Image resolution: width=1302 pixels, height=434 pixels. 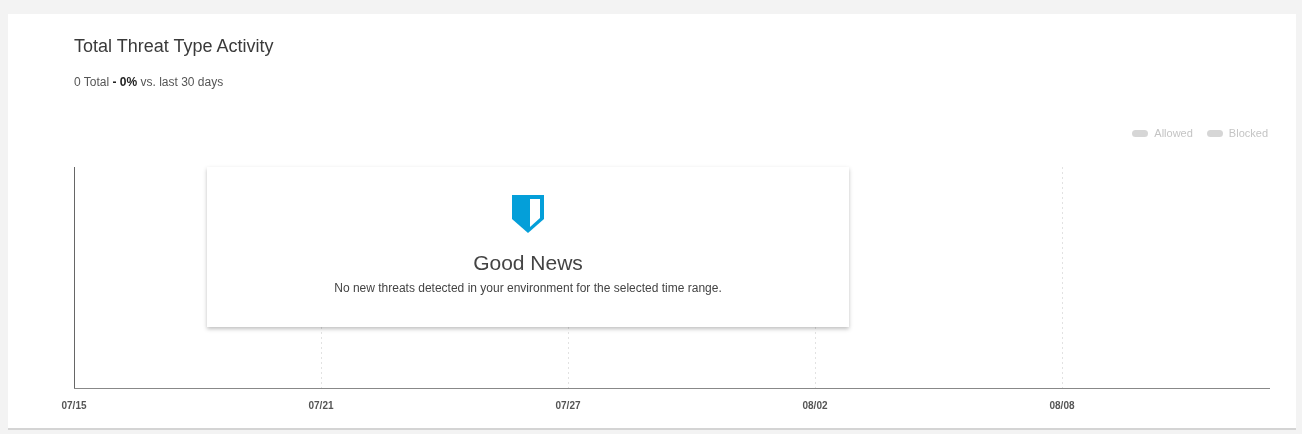 I want to click on legend-item: Blocked, so click(x=1237, y=133).